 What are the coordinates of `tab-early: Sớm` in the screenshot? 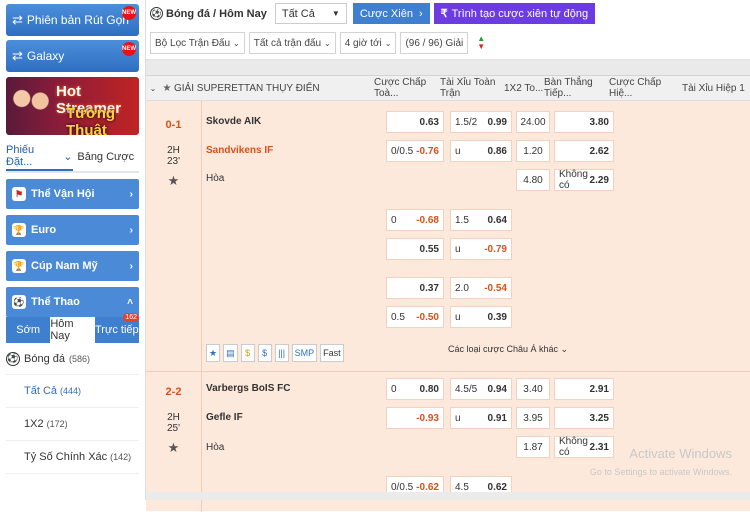 It's located at (28, 330).